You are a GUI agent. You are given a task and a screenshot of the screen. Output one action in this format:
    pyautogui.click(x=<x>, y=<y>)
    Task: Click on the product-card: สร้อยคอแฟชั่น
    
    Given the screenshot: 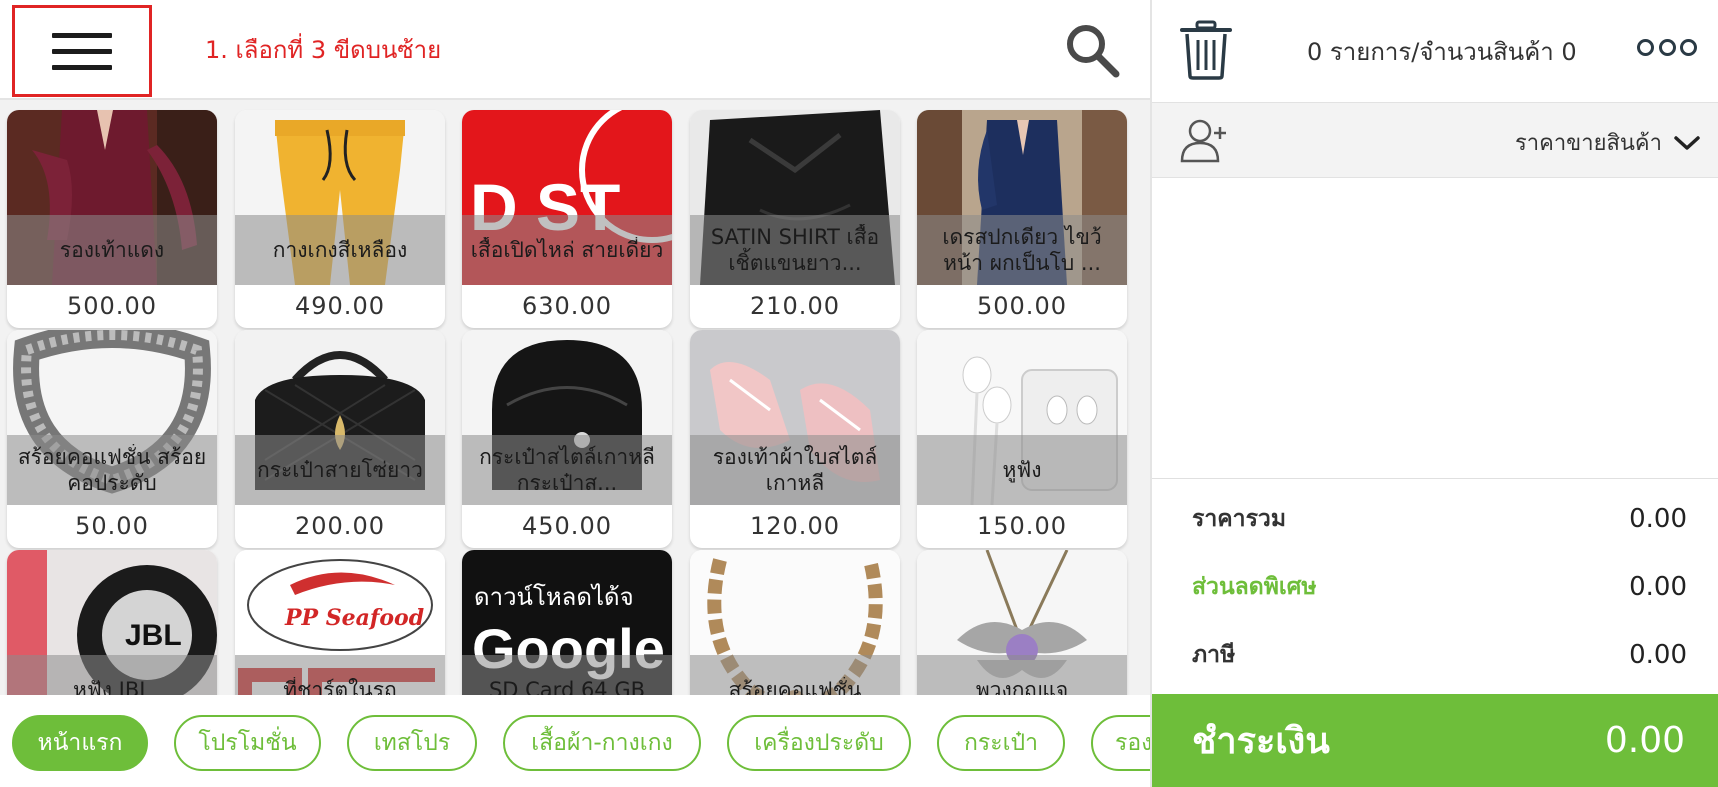 What is the action you would take?
    pyautogui.click(x=795, y=622)
    